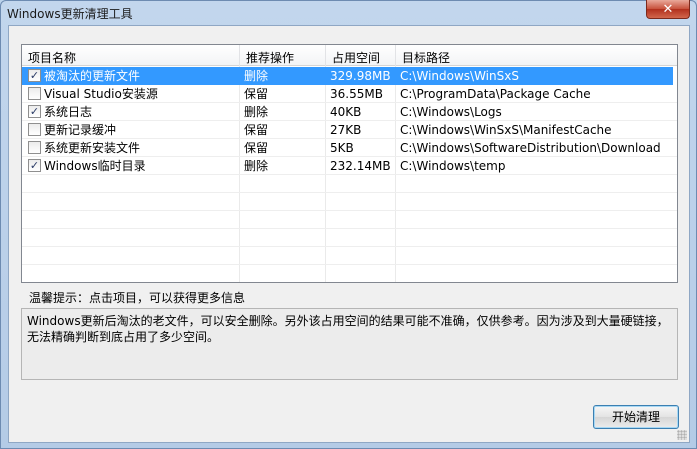 This screenshot has height=449, width=697. I want to click on column-header-size: 占用空间, so click(361, 55).